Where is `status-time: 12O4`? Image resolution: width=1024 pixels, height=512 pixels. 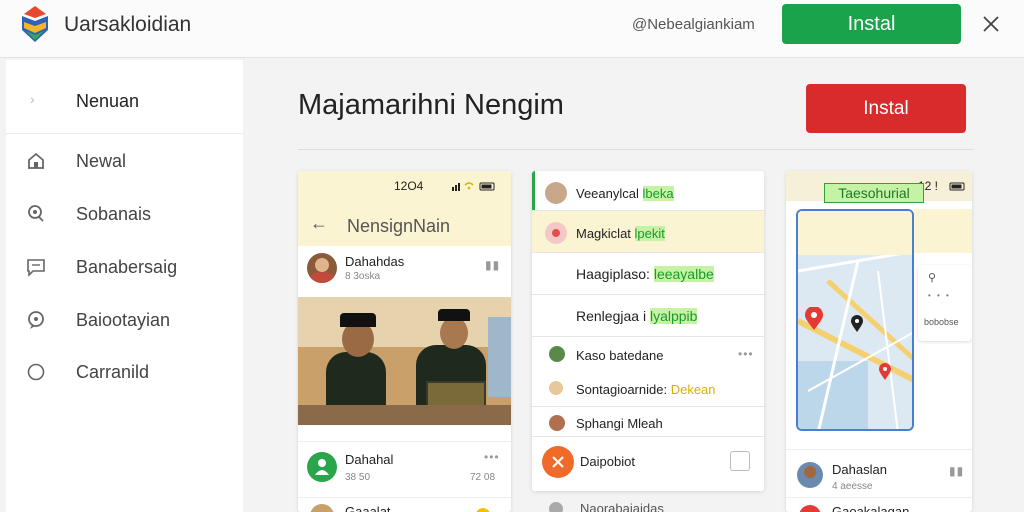
status-time: 12O4 is located at coordinates (409, 186).